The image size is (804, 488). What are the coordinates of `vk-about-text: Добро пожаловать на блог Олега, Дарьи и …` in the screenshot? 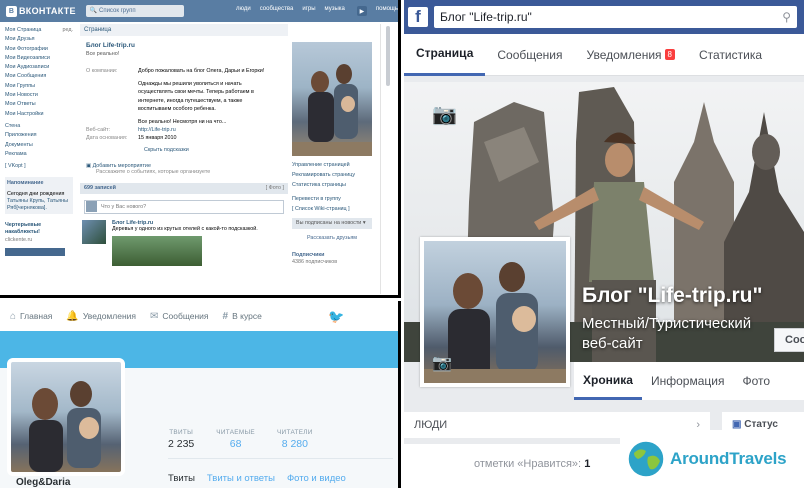 It's located at (213, 96).